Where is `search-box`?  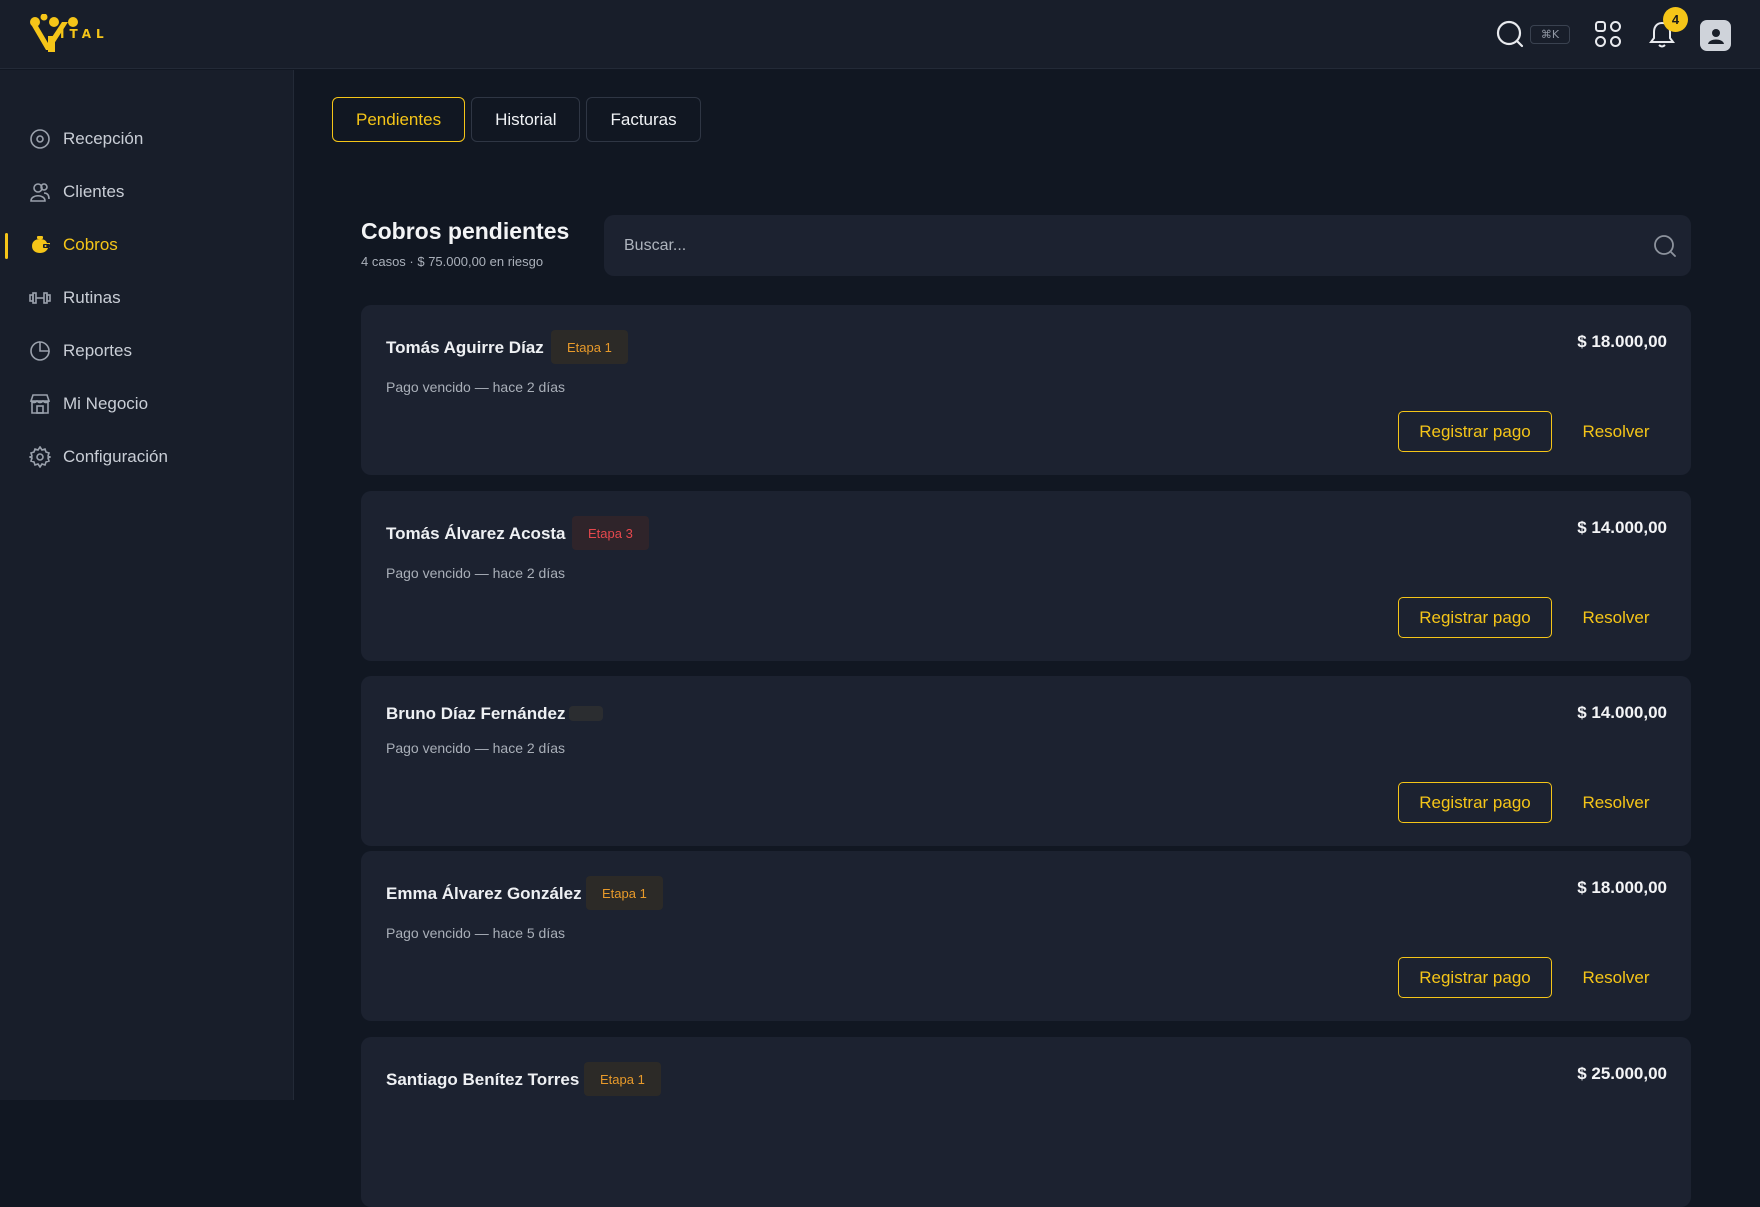
search-box is located at coordinates (1147, 245).